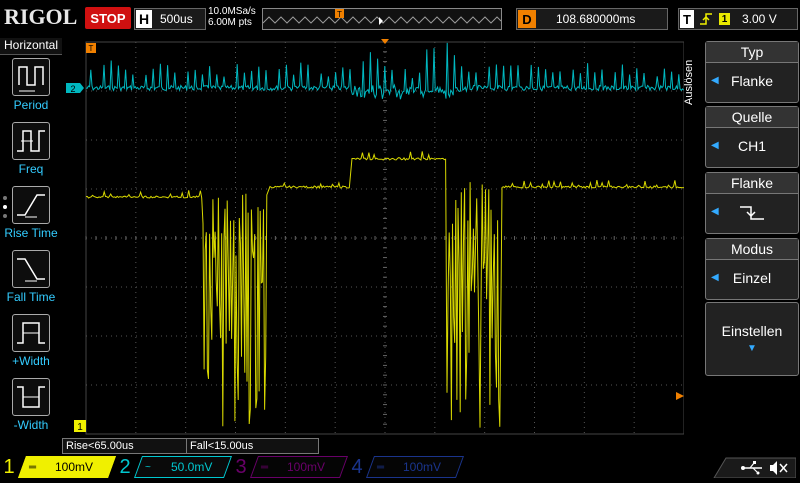  I want to click on rise-time-measurement: Rise<65.00us, so click(124, 446).